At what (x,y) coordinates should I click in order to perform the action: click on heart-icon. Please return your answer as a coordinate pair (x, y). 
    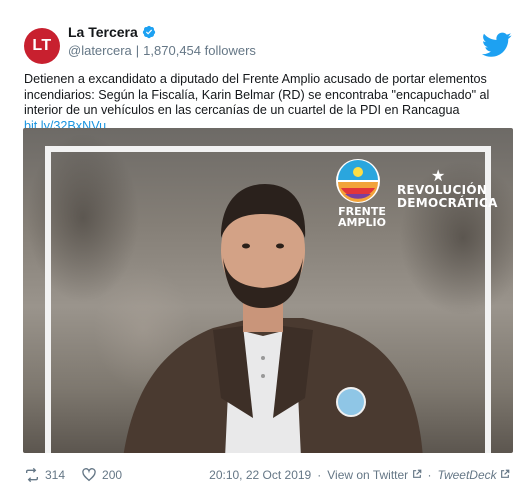
    Looking at the image, I should click on (89, 475).